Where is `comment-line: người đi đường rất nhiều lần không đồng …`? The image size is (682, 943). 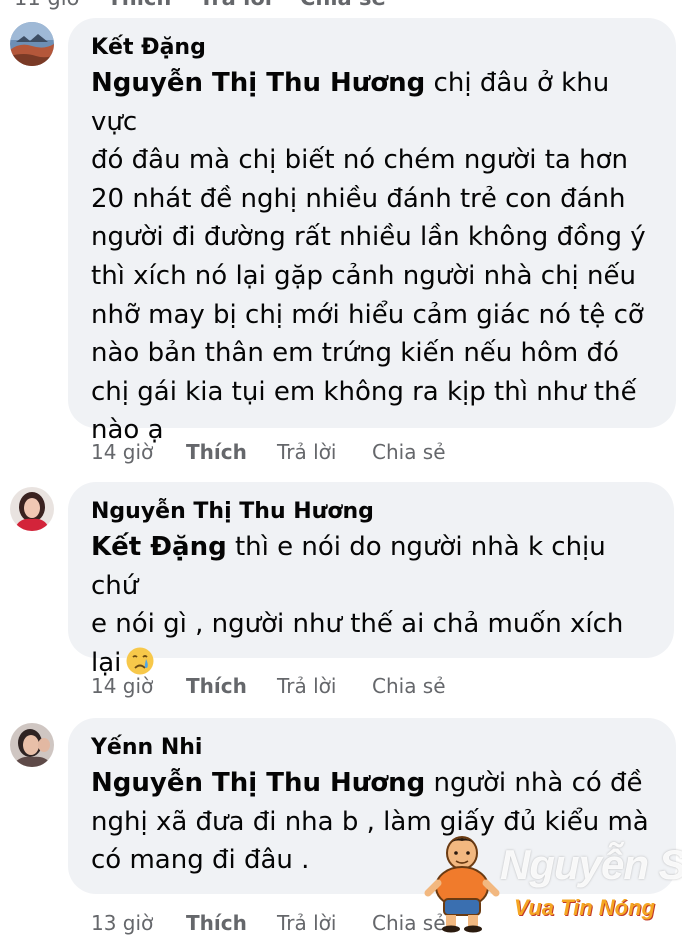 comment-line: người đi đường rất nhiều lần không đồng … is located at coordinates (368, 237).